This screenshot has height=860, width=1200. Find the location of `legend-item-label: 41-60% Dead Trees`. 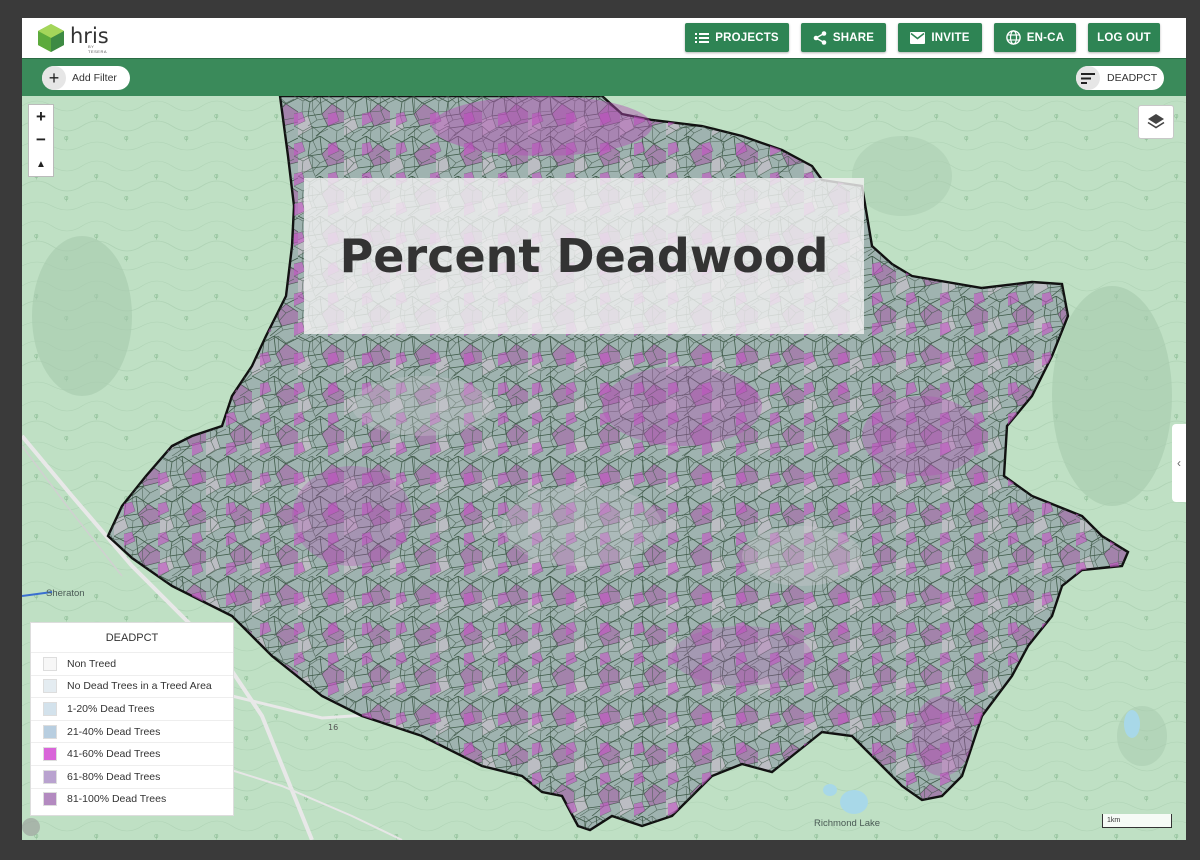

legend-item-label: 41-60% Dead Trees is located at coordinates (114, 754).